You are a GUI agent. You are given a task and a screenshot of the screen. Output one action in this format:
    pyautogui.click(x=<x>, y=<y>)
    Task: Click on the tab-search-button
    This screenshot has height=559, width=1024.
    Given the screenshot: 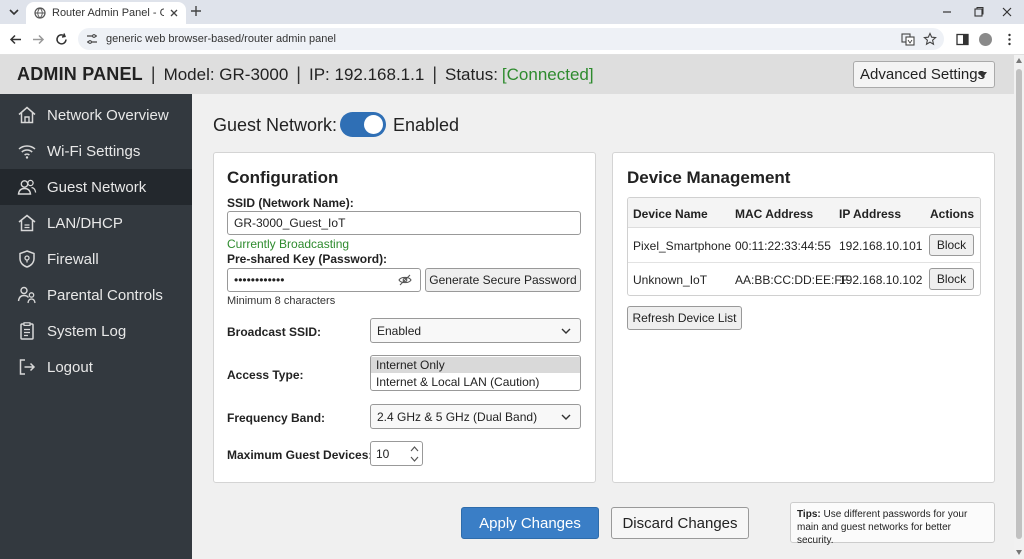 What is the action you would take?
    pyautogui.click(x=14, y=12)
    